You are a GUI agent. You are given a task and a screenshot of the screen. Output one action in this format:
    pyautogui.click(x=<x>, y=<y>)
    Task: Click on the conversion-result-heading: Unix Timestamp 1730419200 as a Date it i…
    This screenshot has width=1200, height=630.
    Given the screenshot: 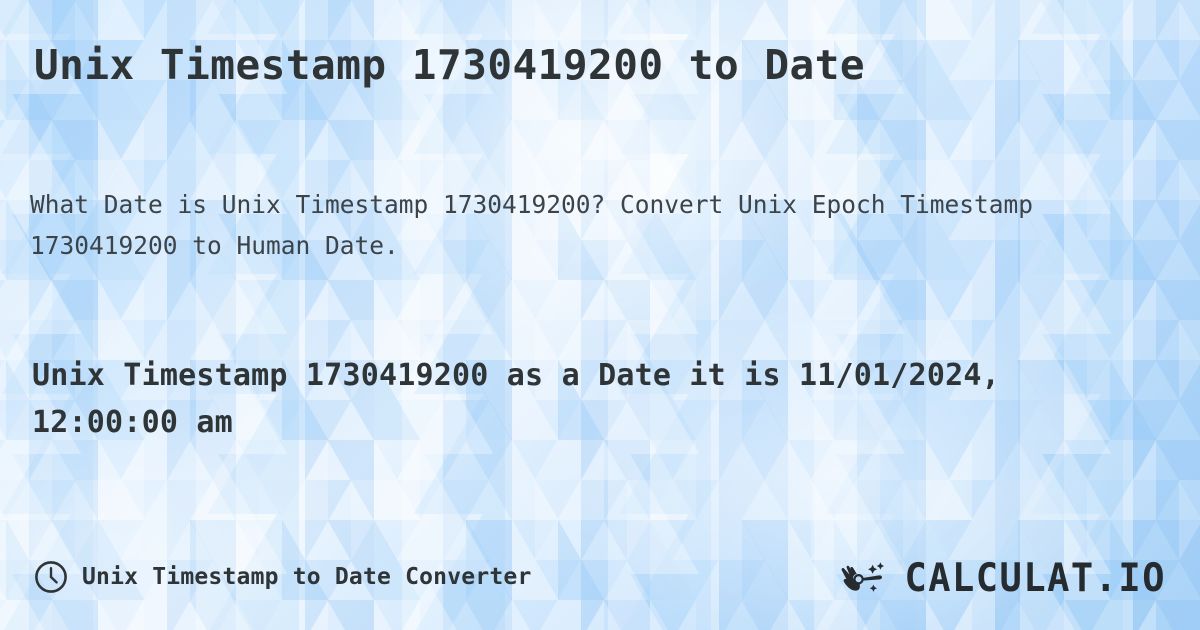 What is the action you would take?
    pyautogui.click(x=516, y=399)
    